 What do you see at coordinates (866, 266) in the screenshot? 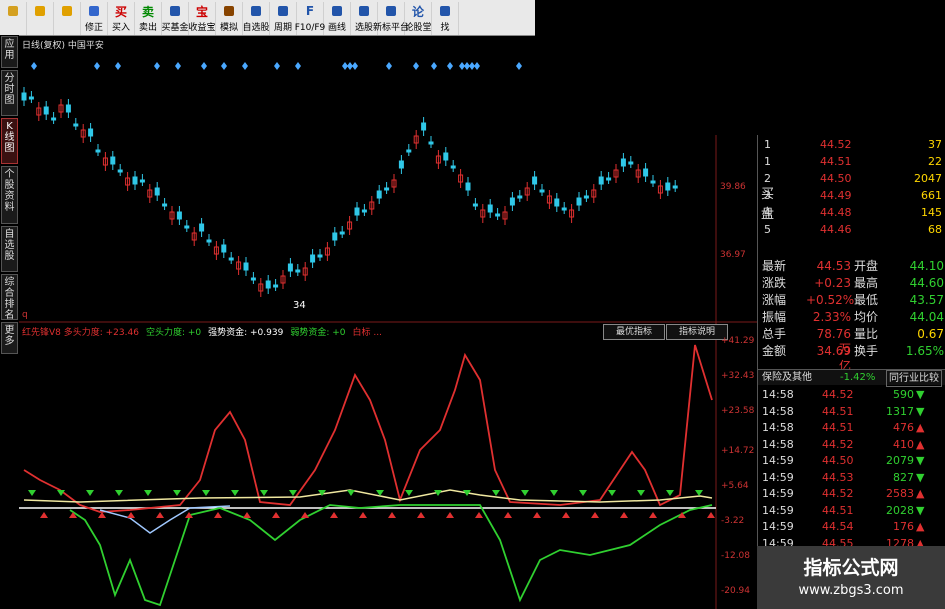
I see `stat-label: 开盘` at bounding box center [866, 266].